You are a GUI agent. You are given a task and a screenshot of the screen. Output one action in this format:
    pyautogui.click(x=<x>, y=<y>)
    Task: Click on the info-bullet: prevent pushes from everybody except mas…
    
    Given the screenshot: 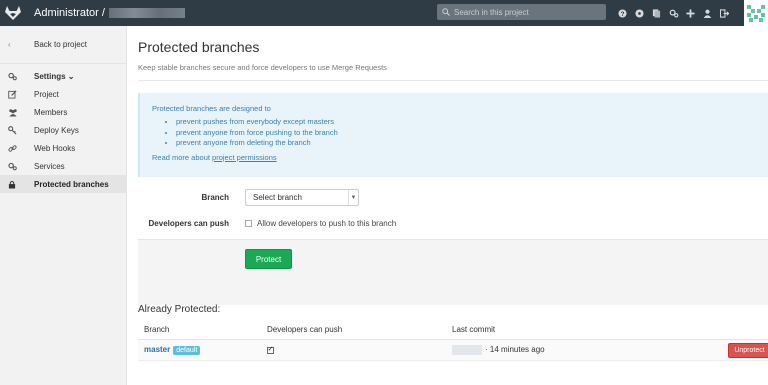 What is the action you would take?
    pyautogui.click(x=472, y=122)
    